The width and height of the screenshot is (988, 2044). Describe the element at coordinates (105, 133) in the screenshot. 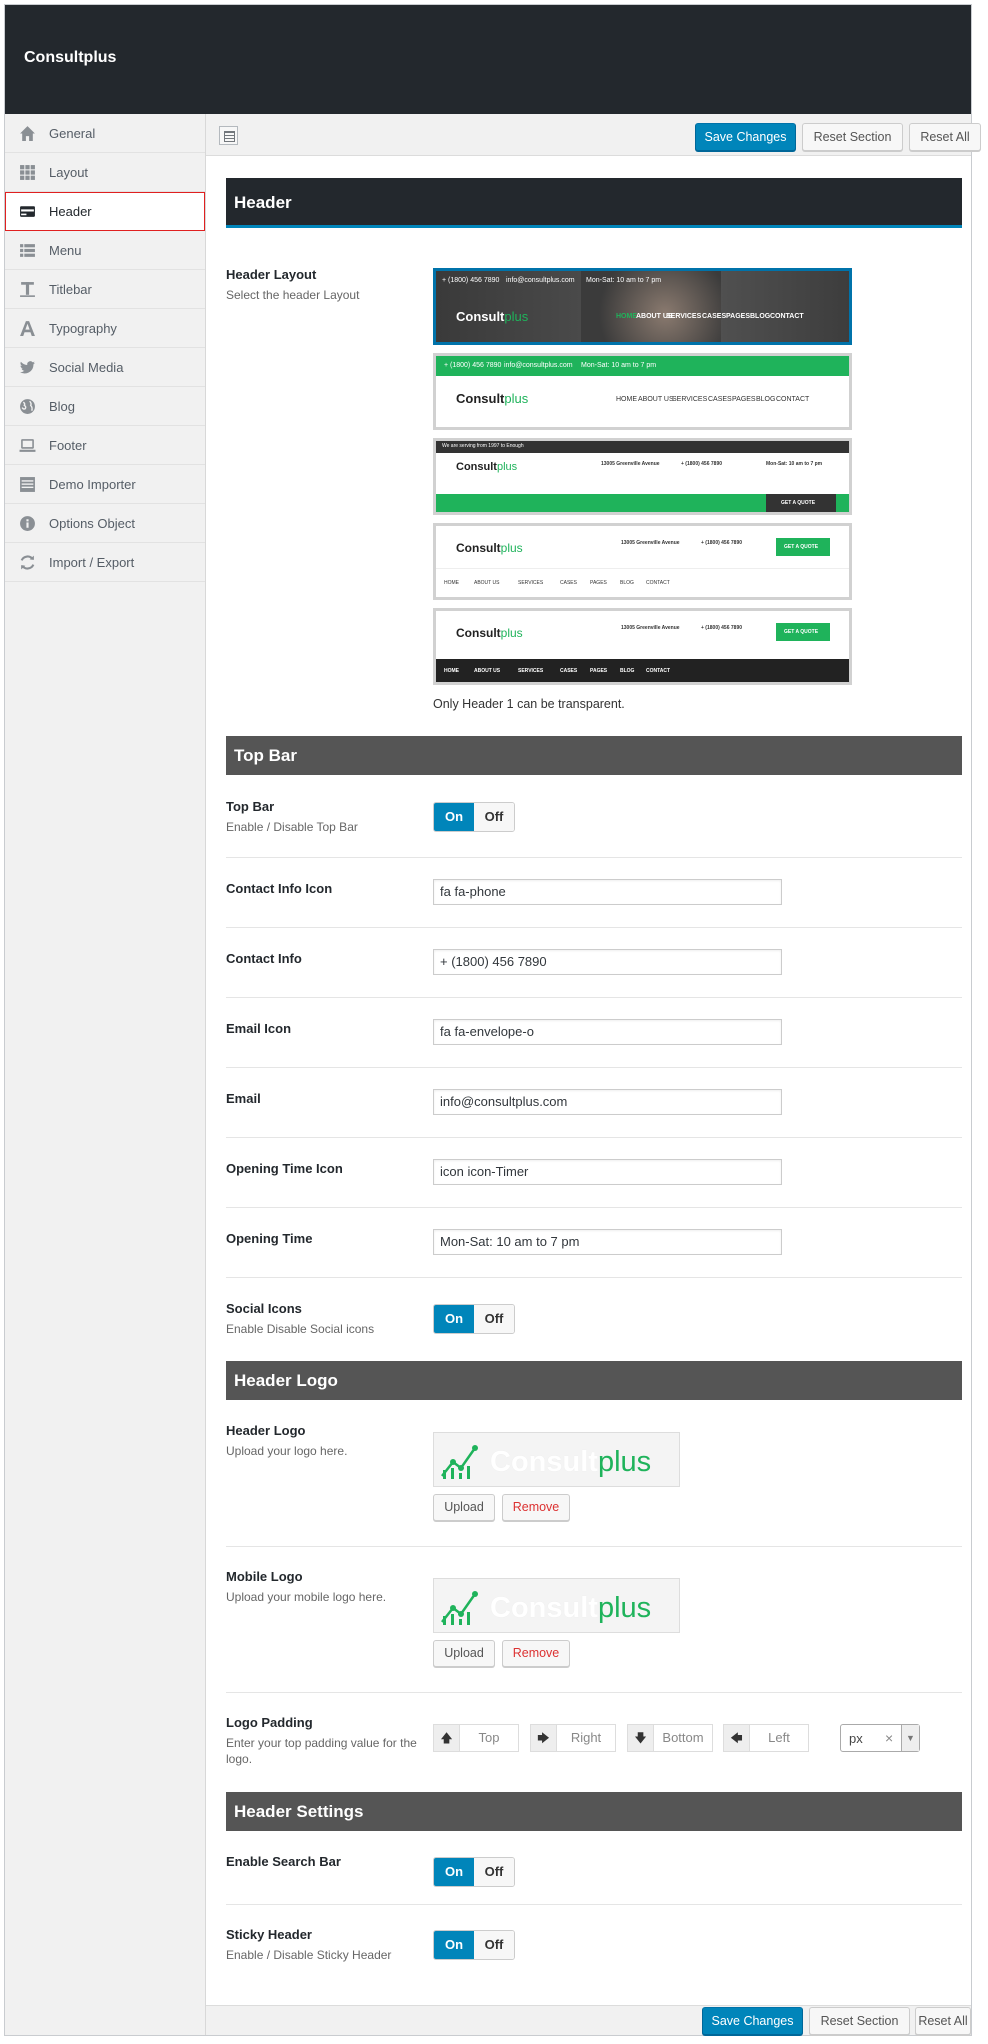

I see `sidebar-item-general: General` at that location.